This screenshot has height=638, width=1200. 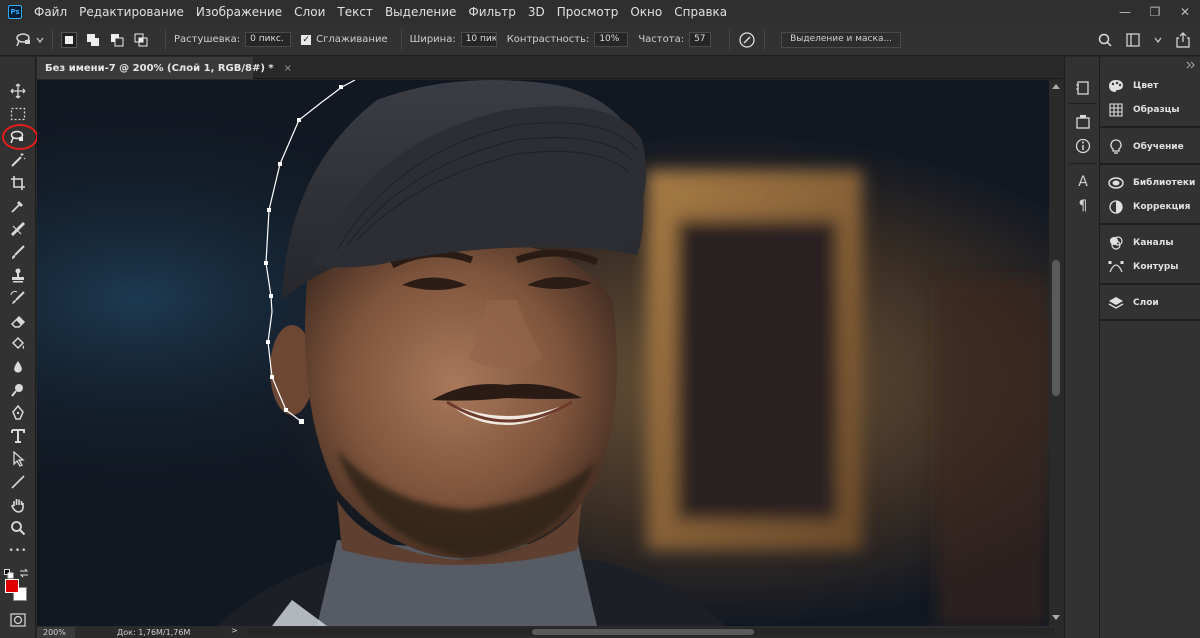 What do you see at coordinates (536, 12) in the screenshot?
I see `menu-3d: 3D` at bounding box center [536, 12].